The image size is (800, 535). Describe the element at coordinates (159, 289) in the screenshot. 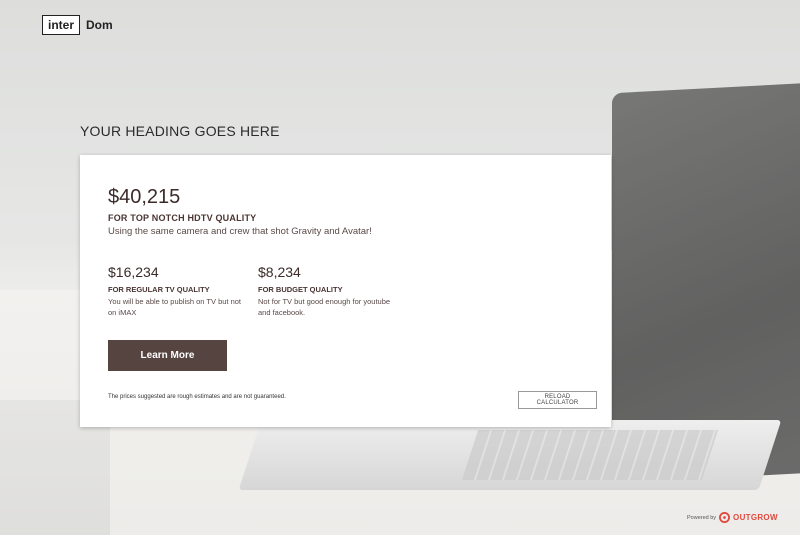

I see `option-label: FOR REGULAR TV QUALITY` at that location.